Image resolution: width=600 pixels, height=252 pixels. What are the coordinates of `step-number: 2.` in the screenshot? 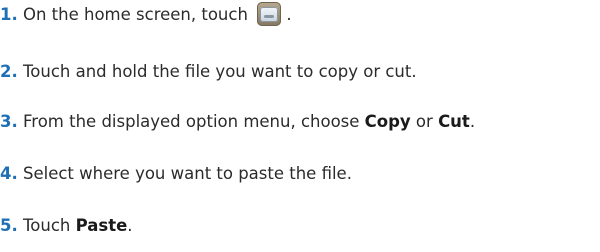 It's located at (9, 71).